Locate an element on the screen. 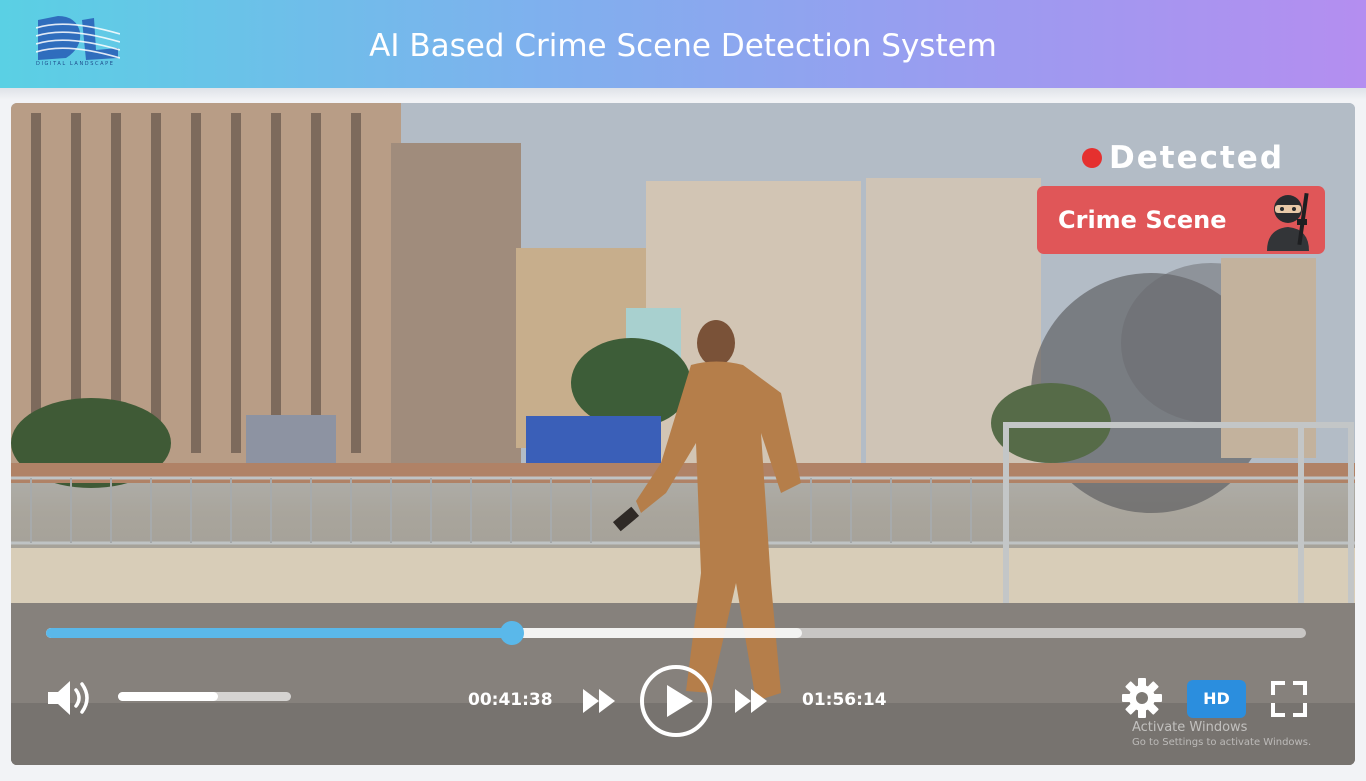 The width and height of the screenshot is (1366, 781). rewind-icon is located at coordinates (600, 701).